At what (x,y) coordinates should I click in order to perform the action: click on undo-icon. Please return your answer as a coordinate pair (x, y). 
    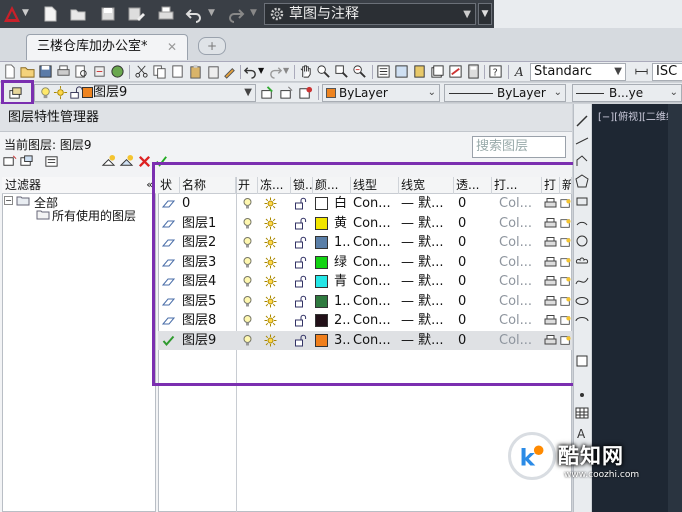
    Looking at the image, I should click on (250, 71).